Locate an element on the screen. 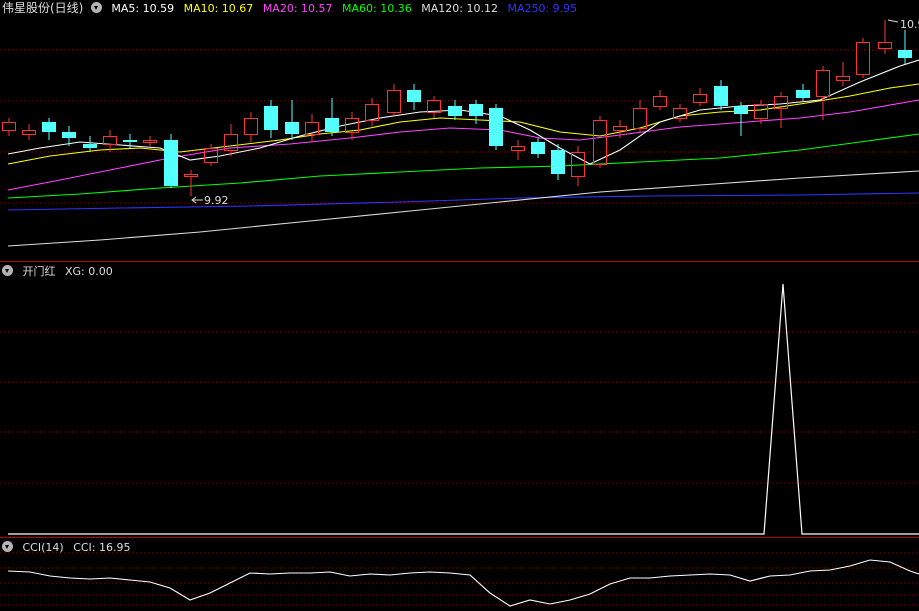 This screenshot has width=919, height=611. cci-chart is located at coordinates (459, 579).